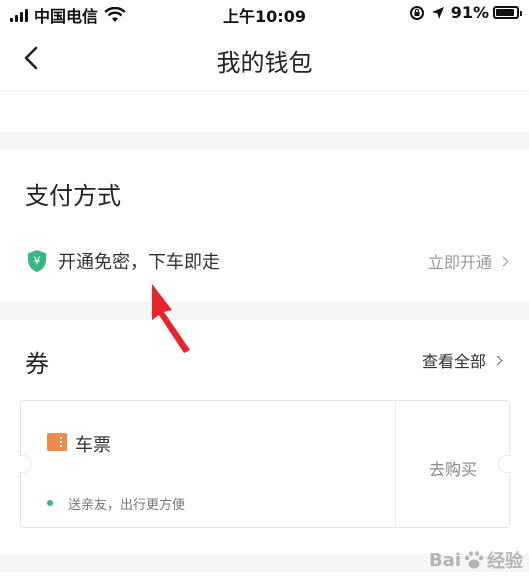 This screenshot has width=529, height=581. Describe the element at coordinates (93, 445) in the screenshot. I see `ticket-name: 车票` at that location.